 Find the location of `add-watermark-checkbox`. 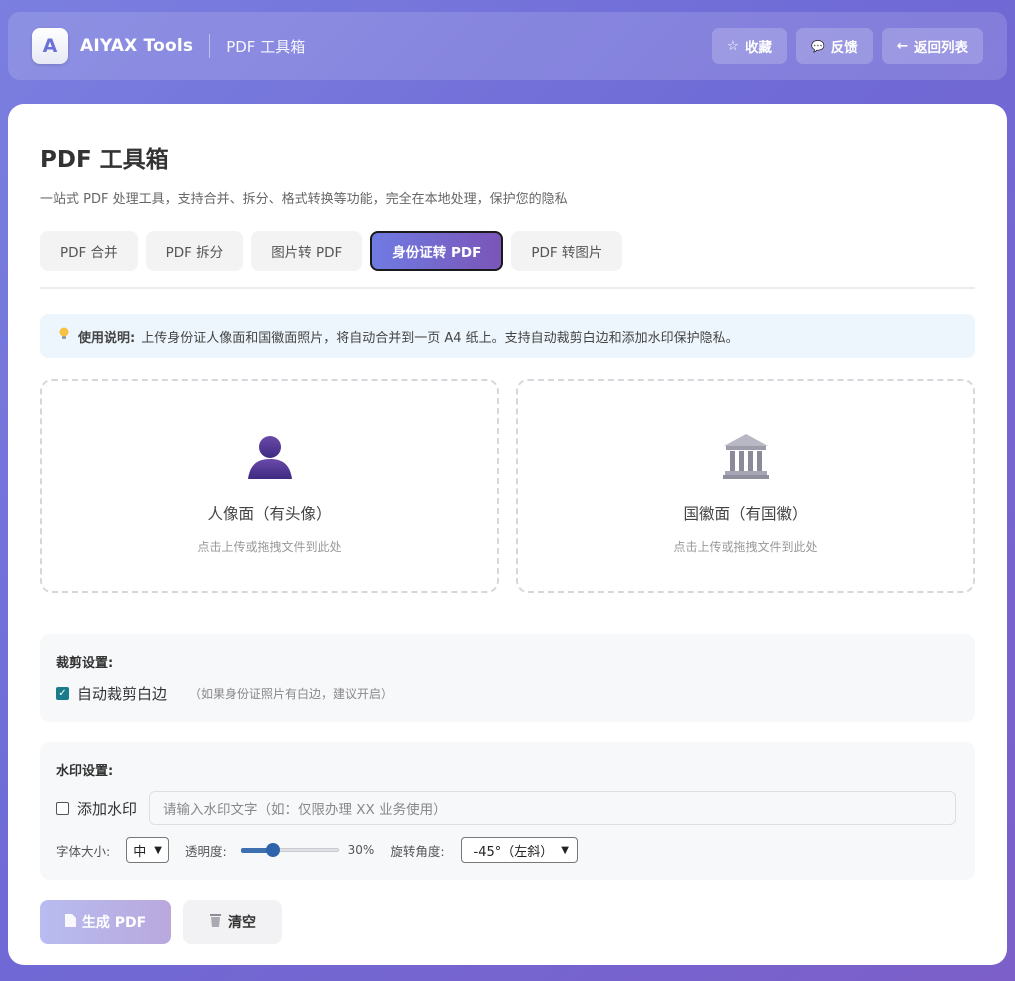

add-watermark-checkbox is located at coordinates (62, 808).